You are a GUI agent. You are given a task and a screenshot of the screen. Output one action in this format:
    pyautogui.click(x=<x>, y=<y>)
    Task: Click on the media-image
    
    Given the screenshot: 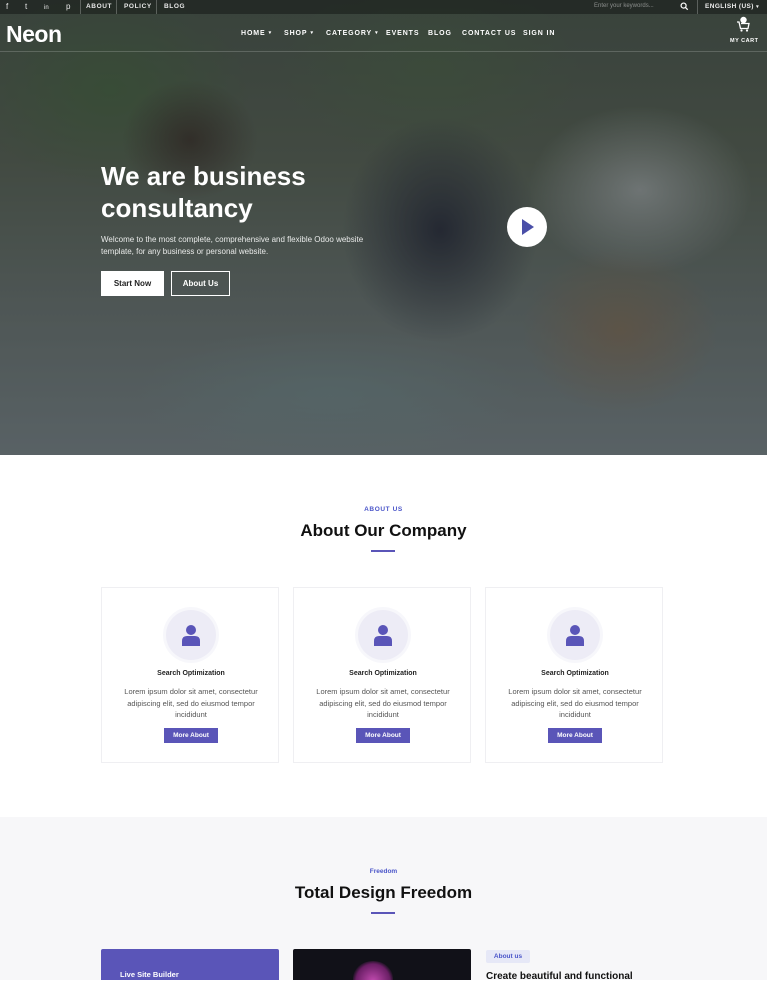 What is the action you would take?
    pyautogui.click(x=373, y=970)
    